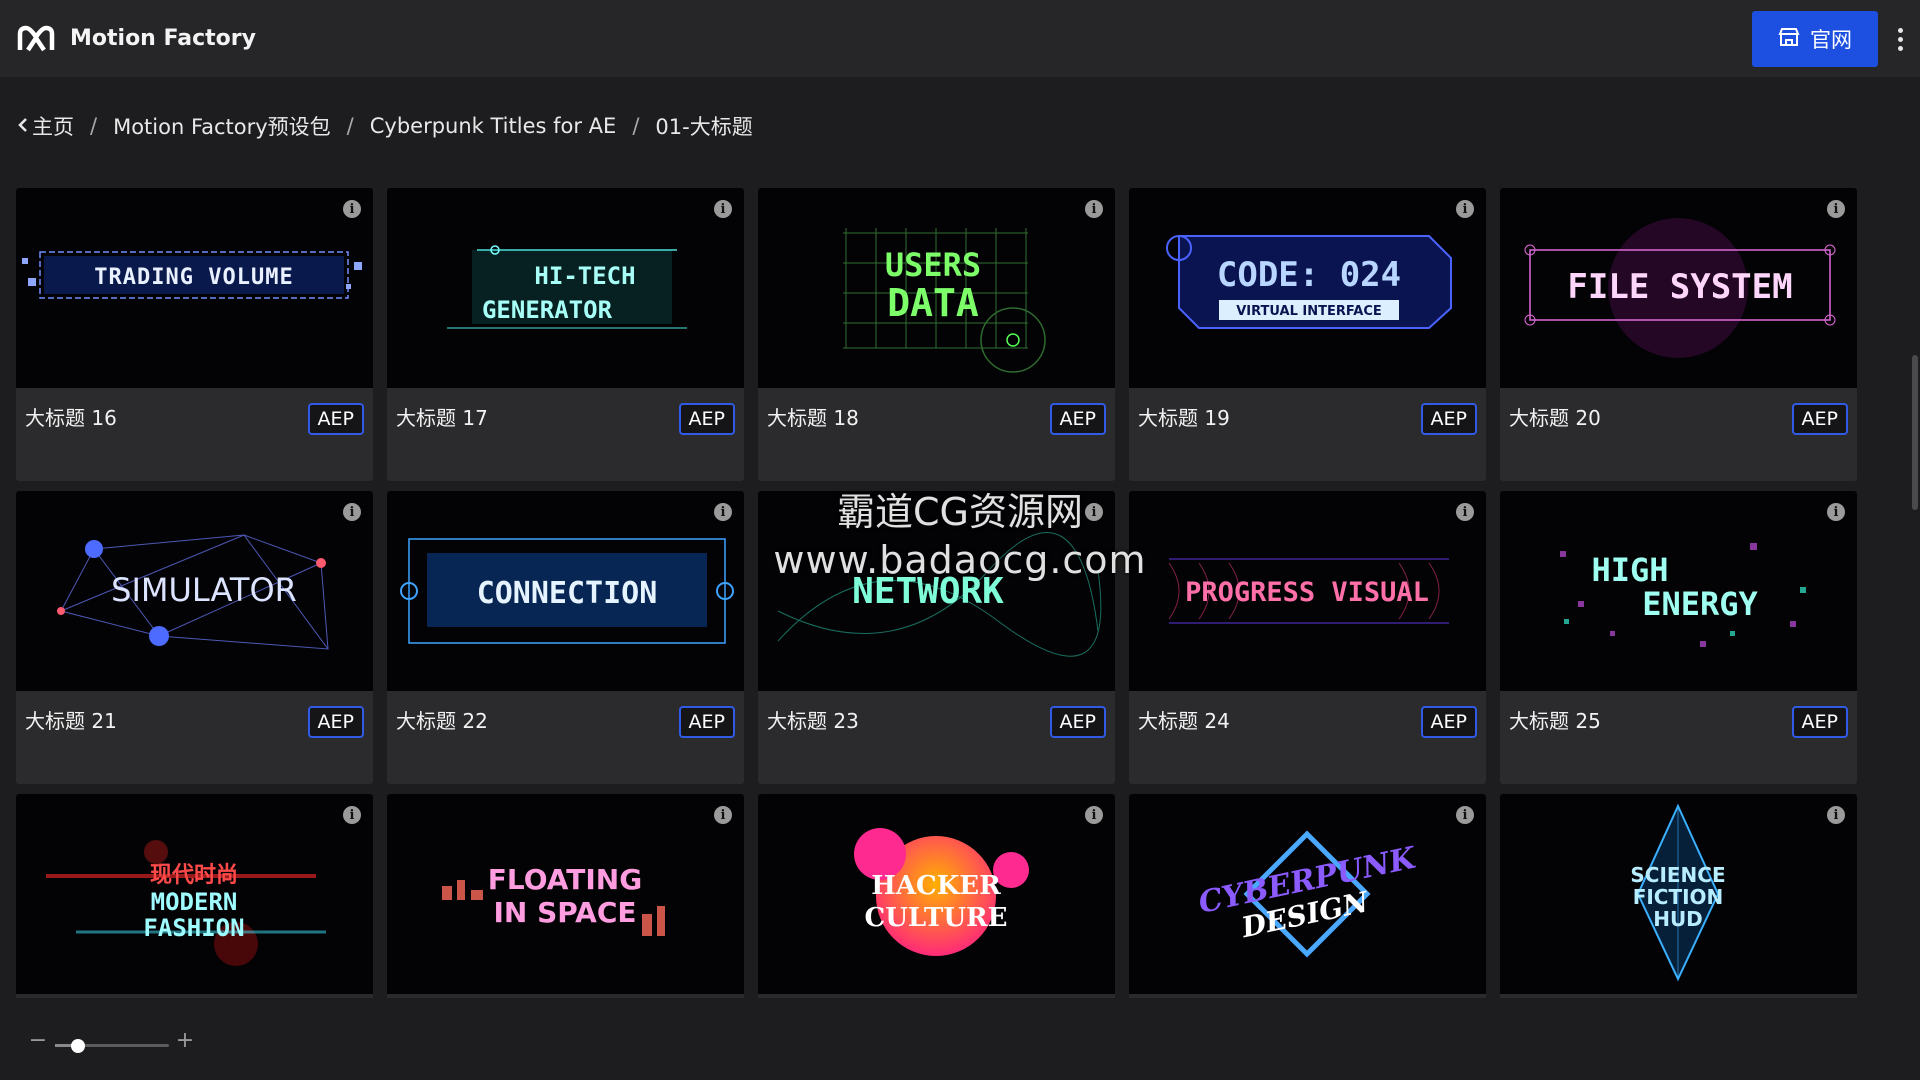 This screenshot has width=1920, height=1080. I want to click on asset-thumbnail: USERS DATA i, so click(936, 288).